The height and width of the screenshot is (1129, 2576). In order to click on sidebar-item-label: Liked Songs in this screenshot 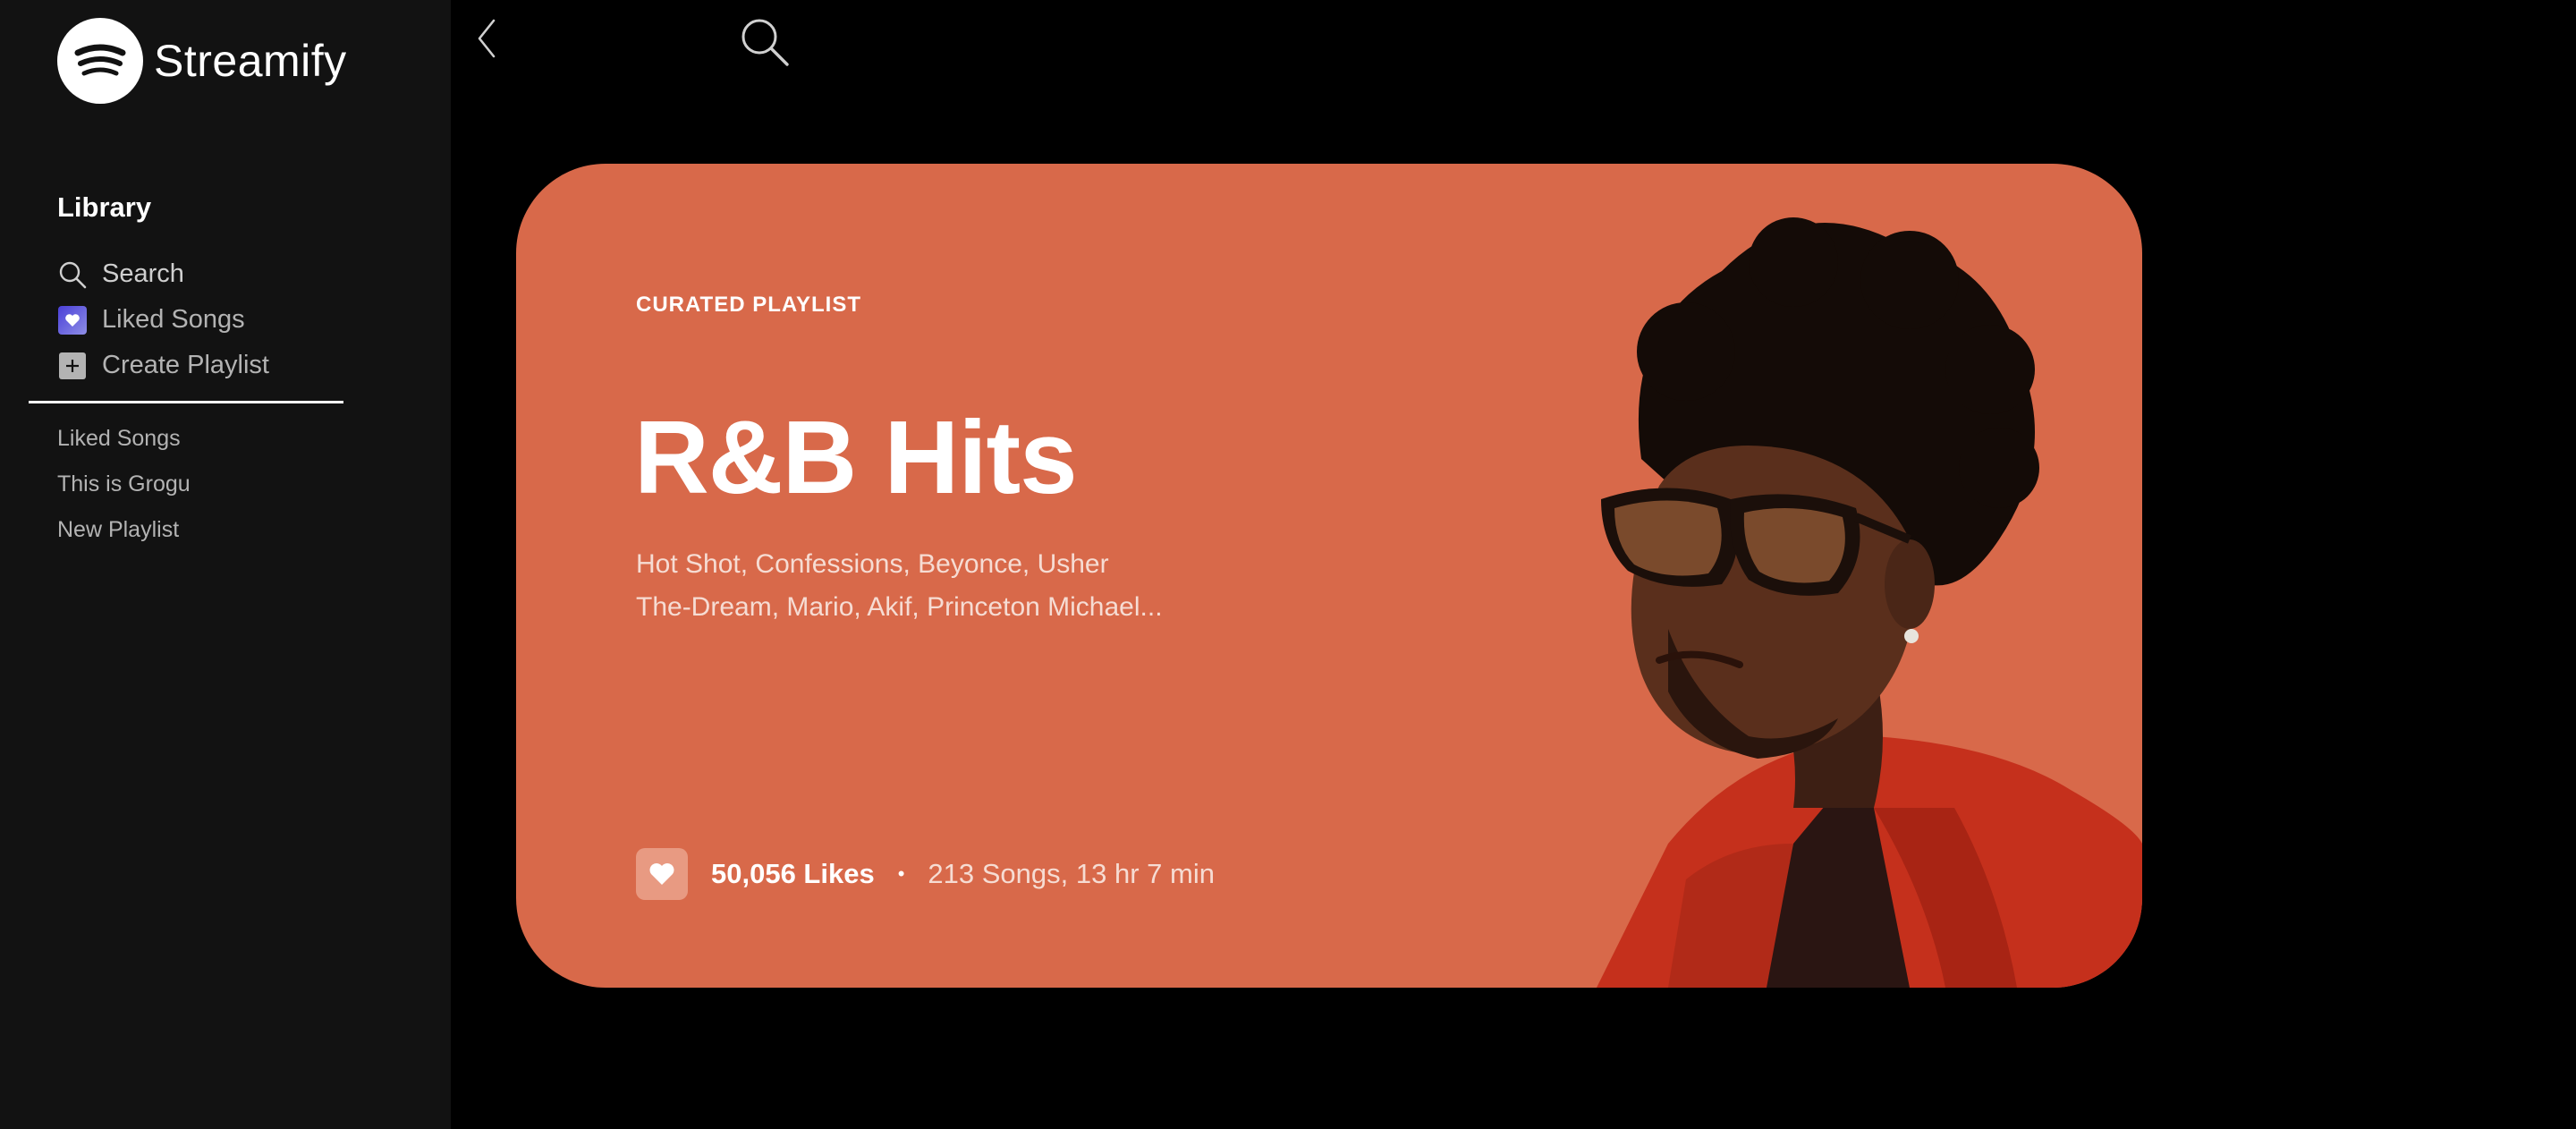, I will do `click(173, 319)`.